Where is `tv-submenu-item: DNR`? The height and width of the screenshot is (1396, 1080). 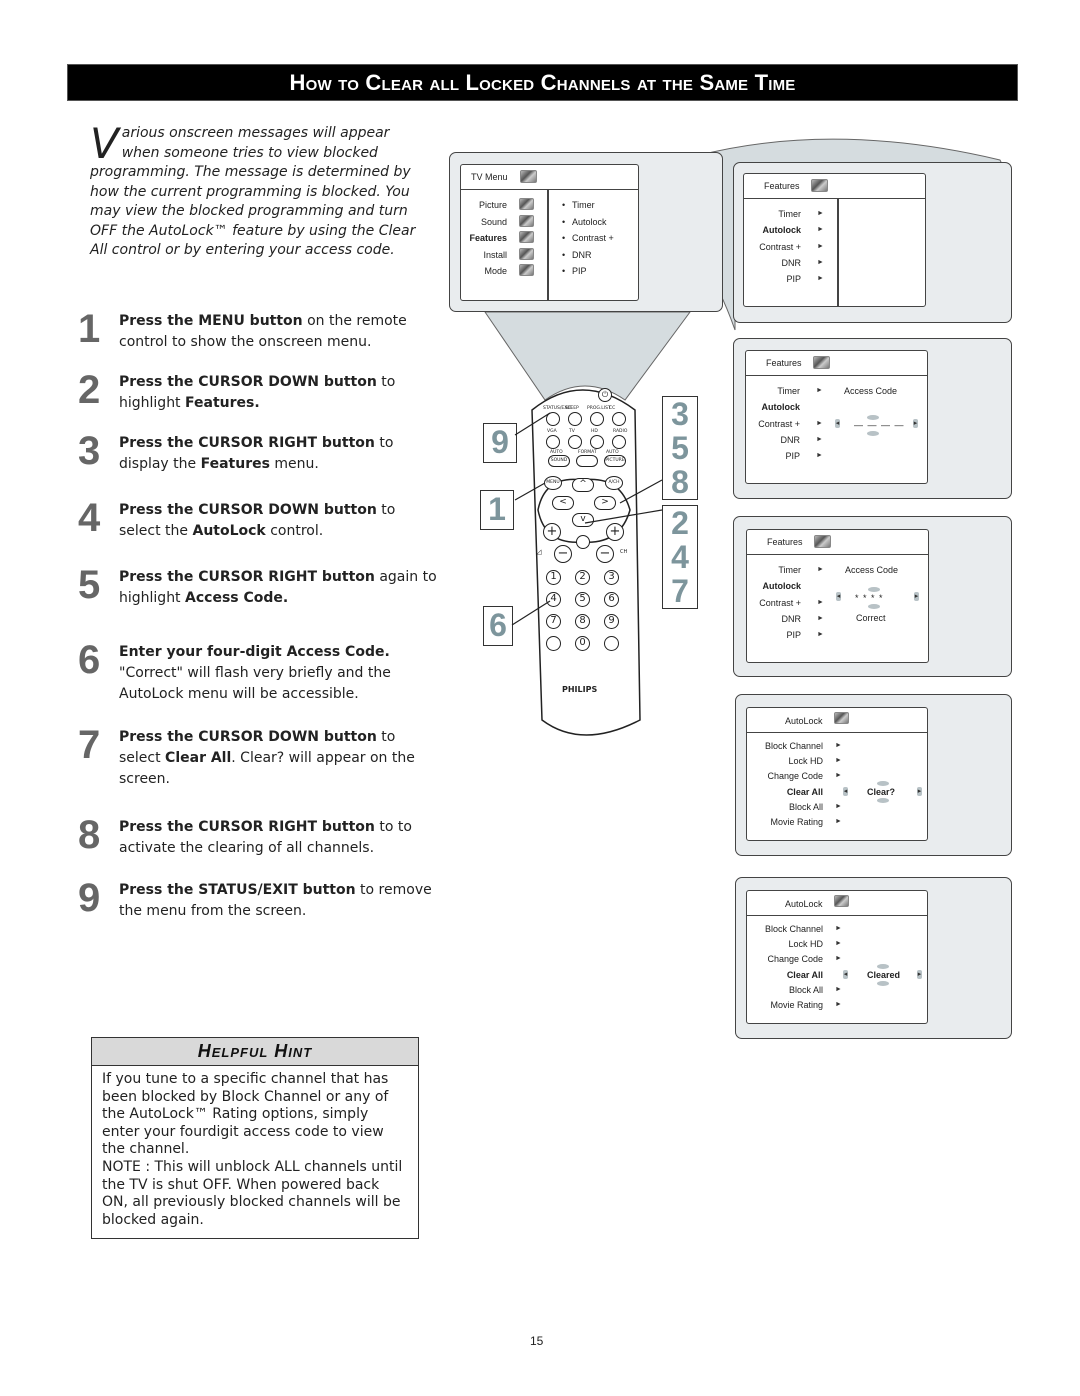
tv-submenu-item: DNR is located at coordinates (582, 255).